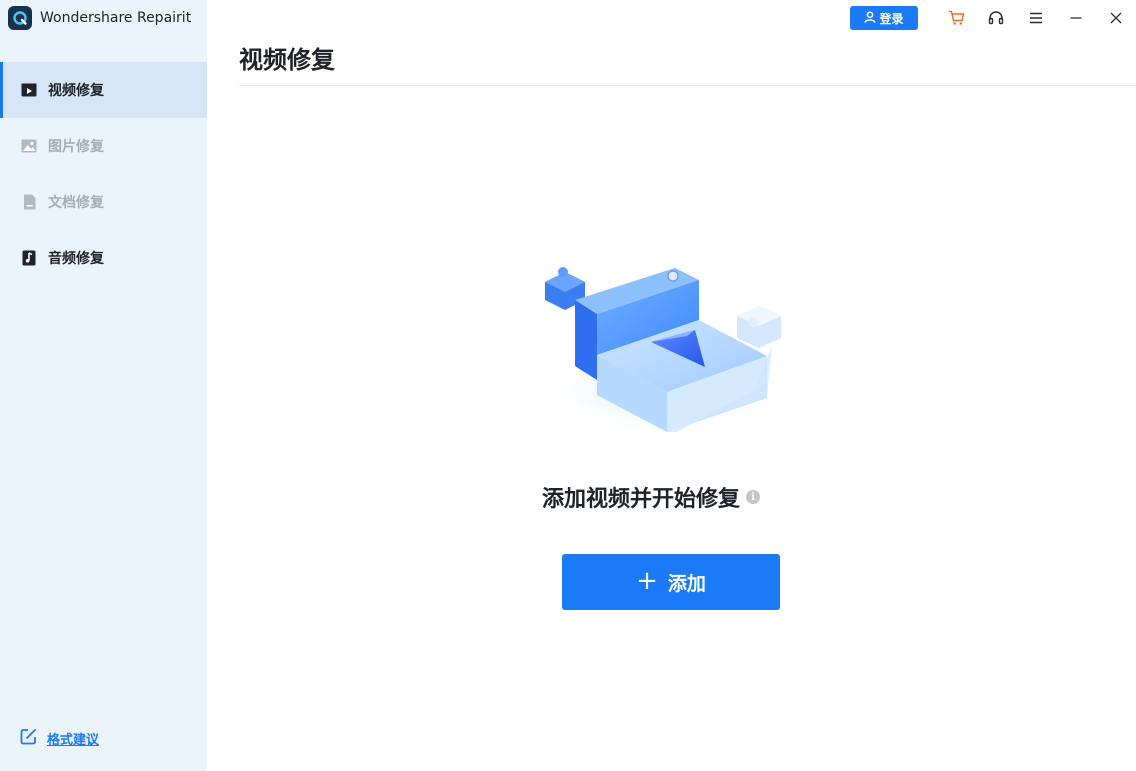 Image resolution: width=1136 pixels, height=771 pixels. Describe the element at coordinates (76, 147) in the screenshot. I see `sidebar-item-label: 图片修复` at that location.